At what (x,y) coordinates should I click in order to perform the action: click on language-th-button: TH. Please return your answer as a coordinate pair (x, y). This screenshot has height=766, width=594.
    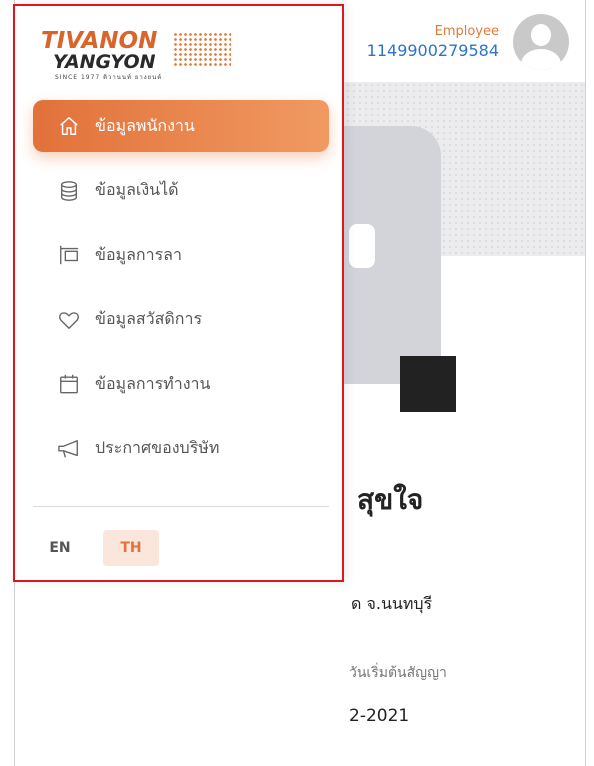
    Looking at the image, I should click on (131, 548).